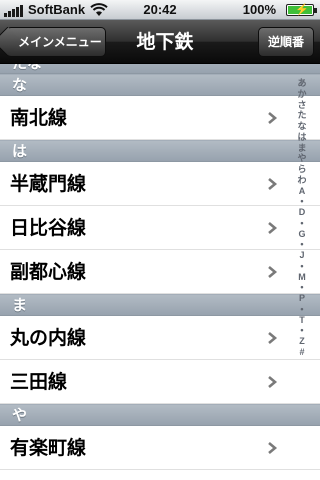 The image size is (320, 480). I want to click on section-header: な, so click(160, 85).